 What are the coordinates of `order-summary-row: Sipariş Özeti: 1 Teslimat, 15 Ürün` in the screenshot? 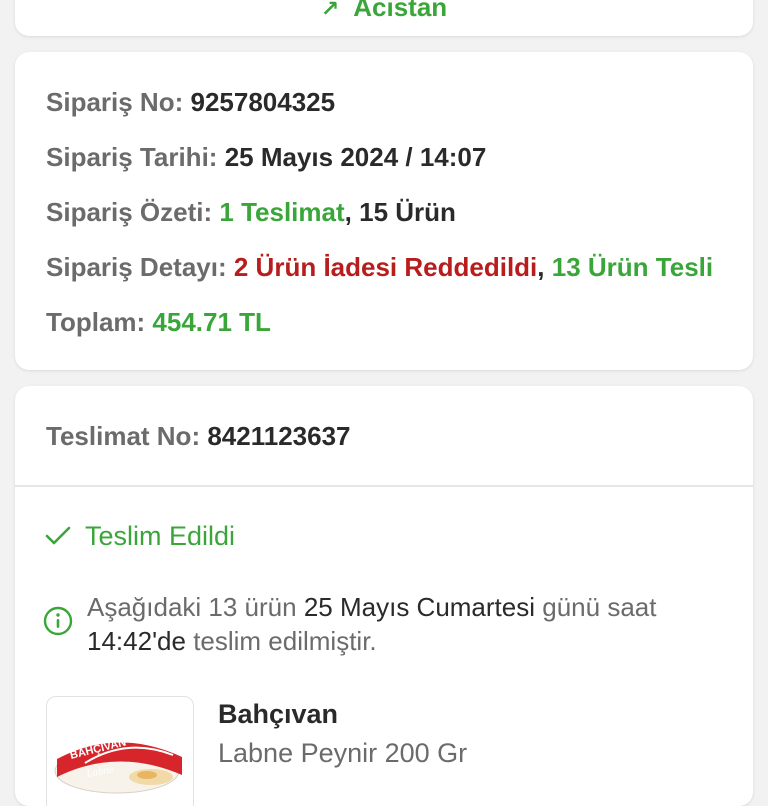 It's located at (392, 212).